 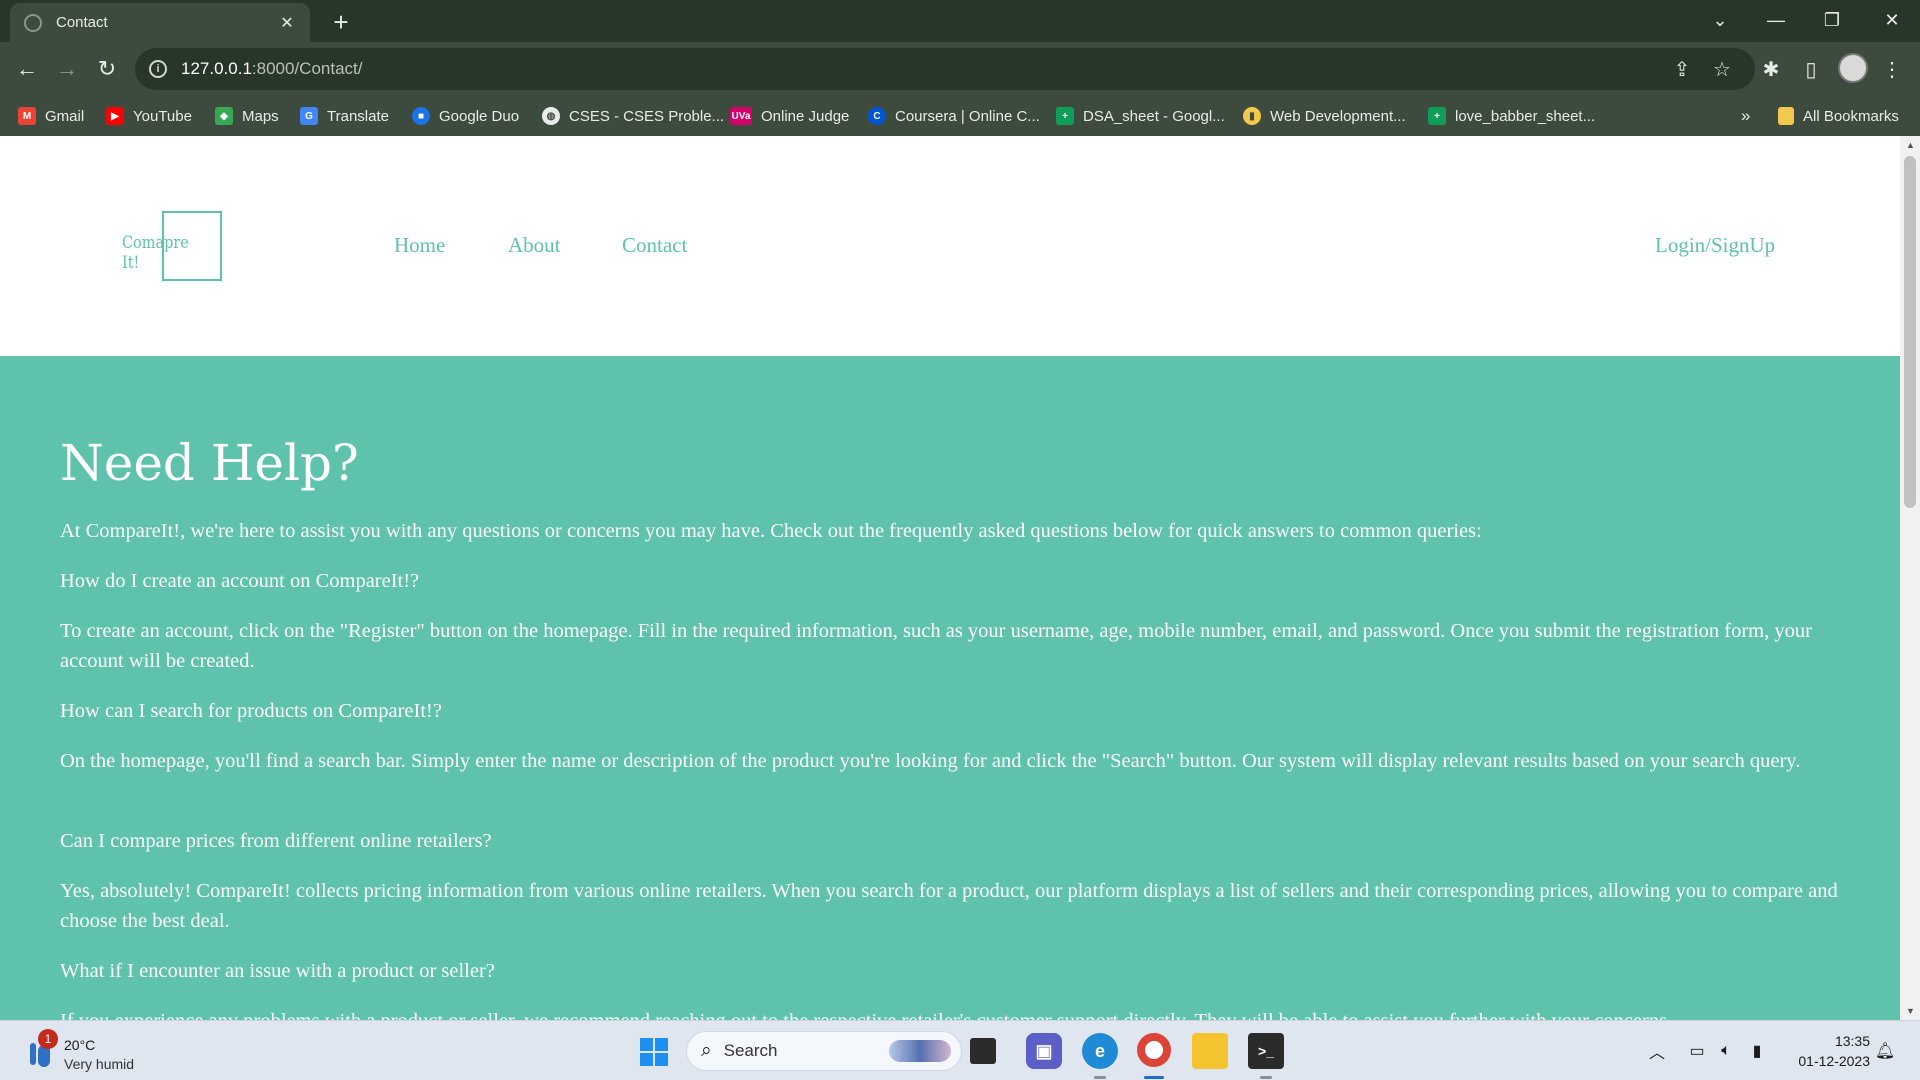 I want to click on clock-date: 01-12-2023, so click(x=1834, y=1061).